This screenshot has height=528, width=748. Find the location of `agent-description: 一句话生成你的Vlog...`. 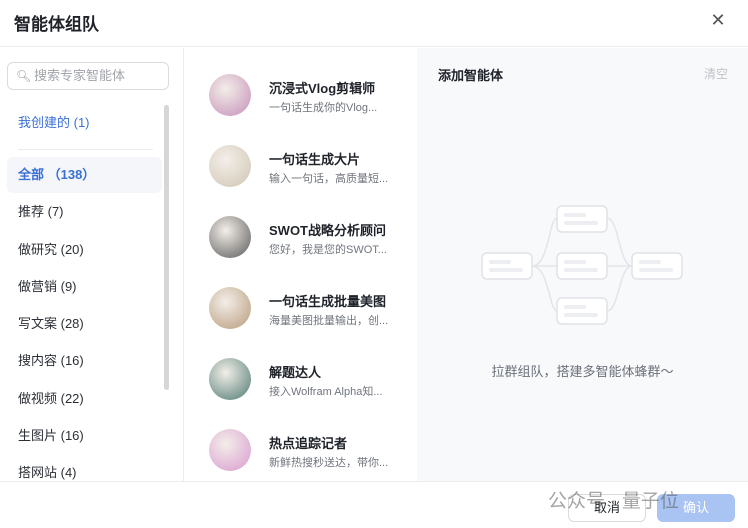

agent-description: 一句话生成你的Vlog... is located at coordinates (323, 108).